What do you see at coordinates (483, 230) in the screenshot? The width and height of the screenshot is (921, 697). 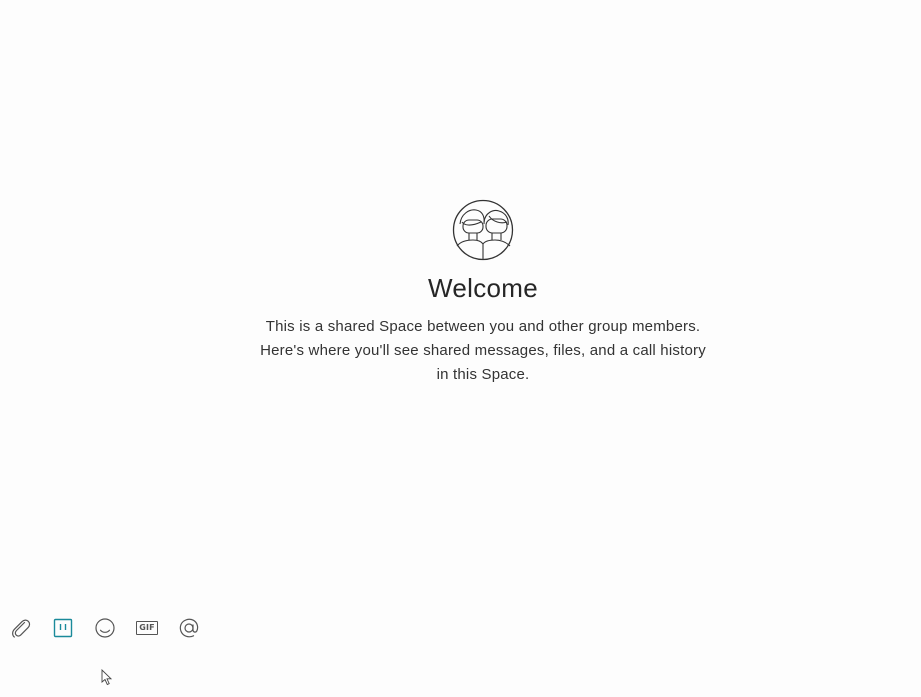 I see `group-avatar-icon` at bounding box center [483, 230].